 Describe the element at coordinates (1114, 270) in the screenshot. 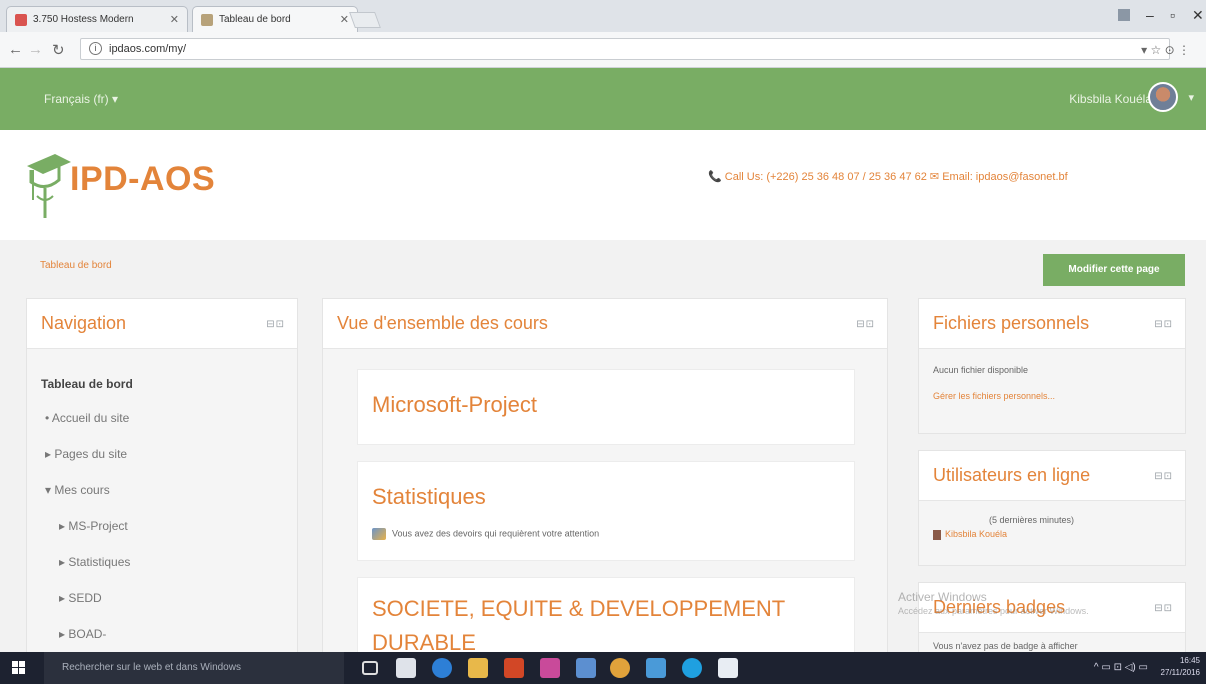

I see `edit-page-button: Modifier cette page` at that location.